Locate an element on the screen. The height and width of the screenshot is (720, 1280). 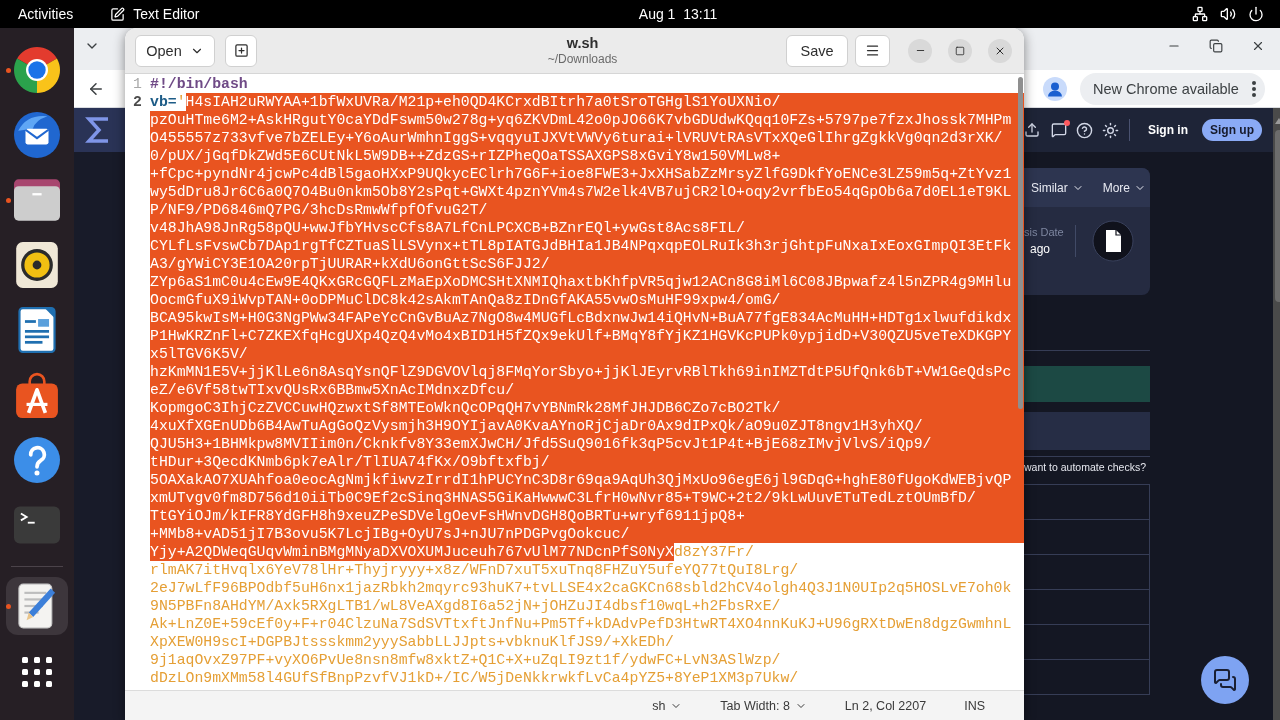
code-text: +MMb8+vAD51jI7B3ovu5K7LcjIBg+OyU7sJ+nJU7nPDGPvgOokcuc/ is located at coordinates (390, 534).